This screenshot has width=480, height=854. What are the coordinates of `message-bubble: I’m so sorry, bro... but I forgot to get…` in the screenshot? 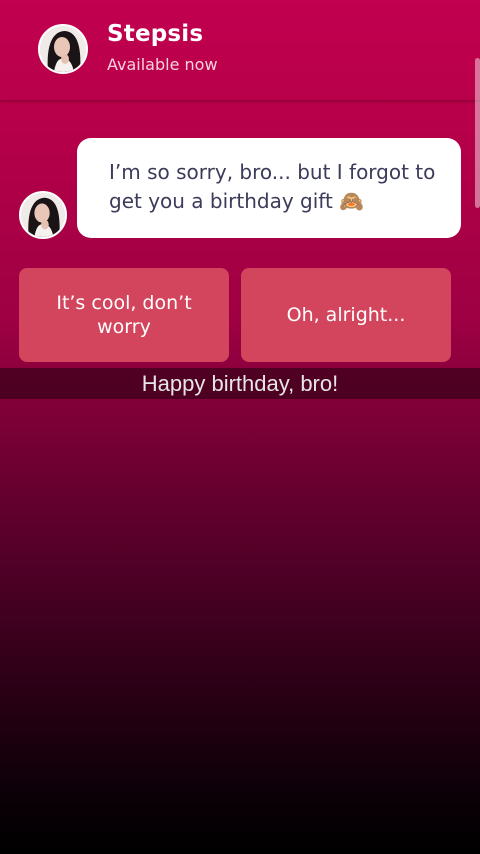 It's located at (269, 188).